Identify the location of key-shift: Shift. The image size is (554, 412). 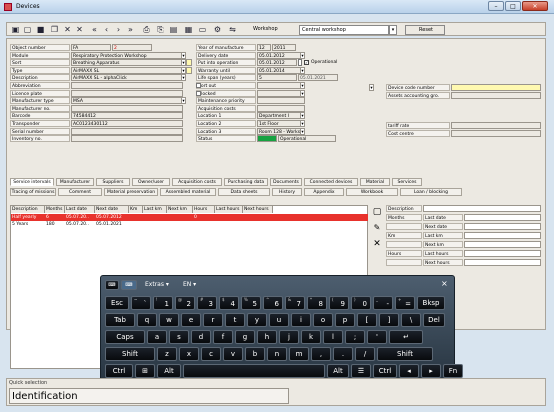
(130, 354).